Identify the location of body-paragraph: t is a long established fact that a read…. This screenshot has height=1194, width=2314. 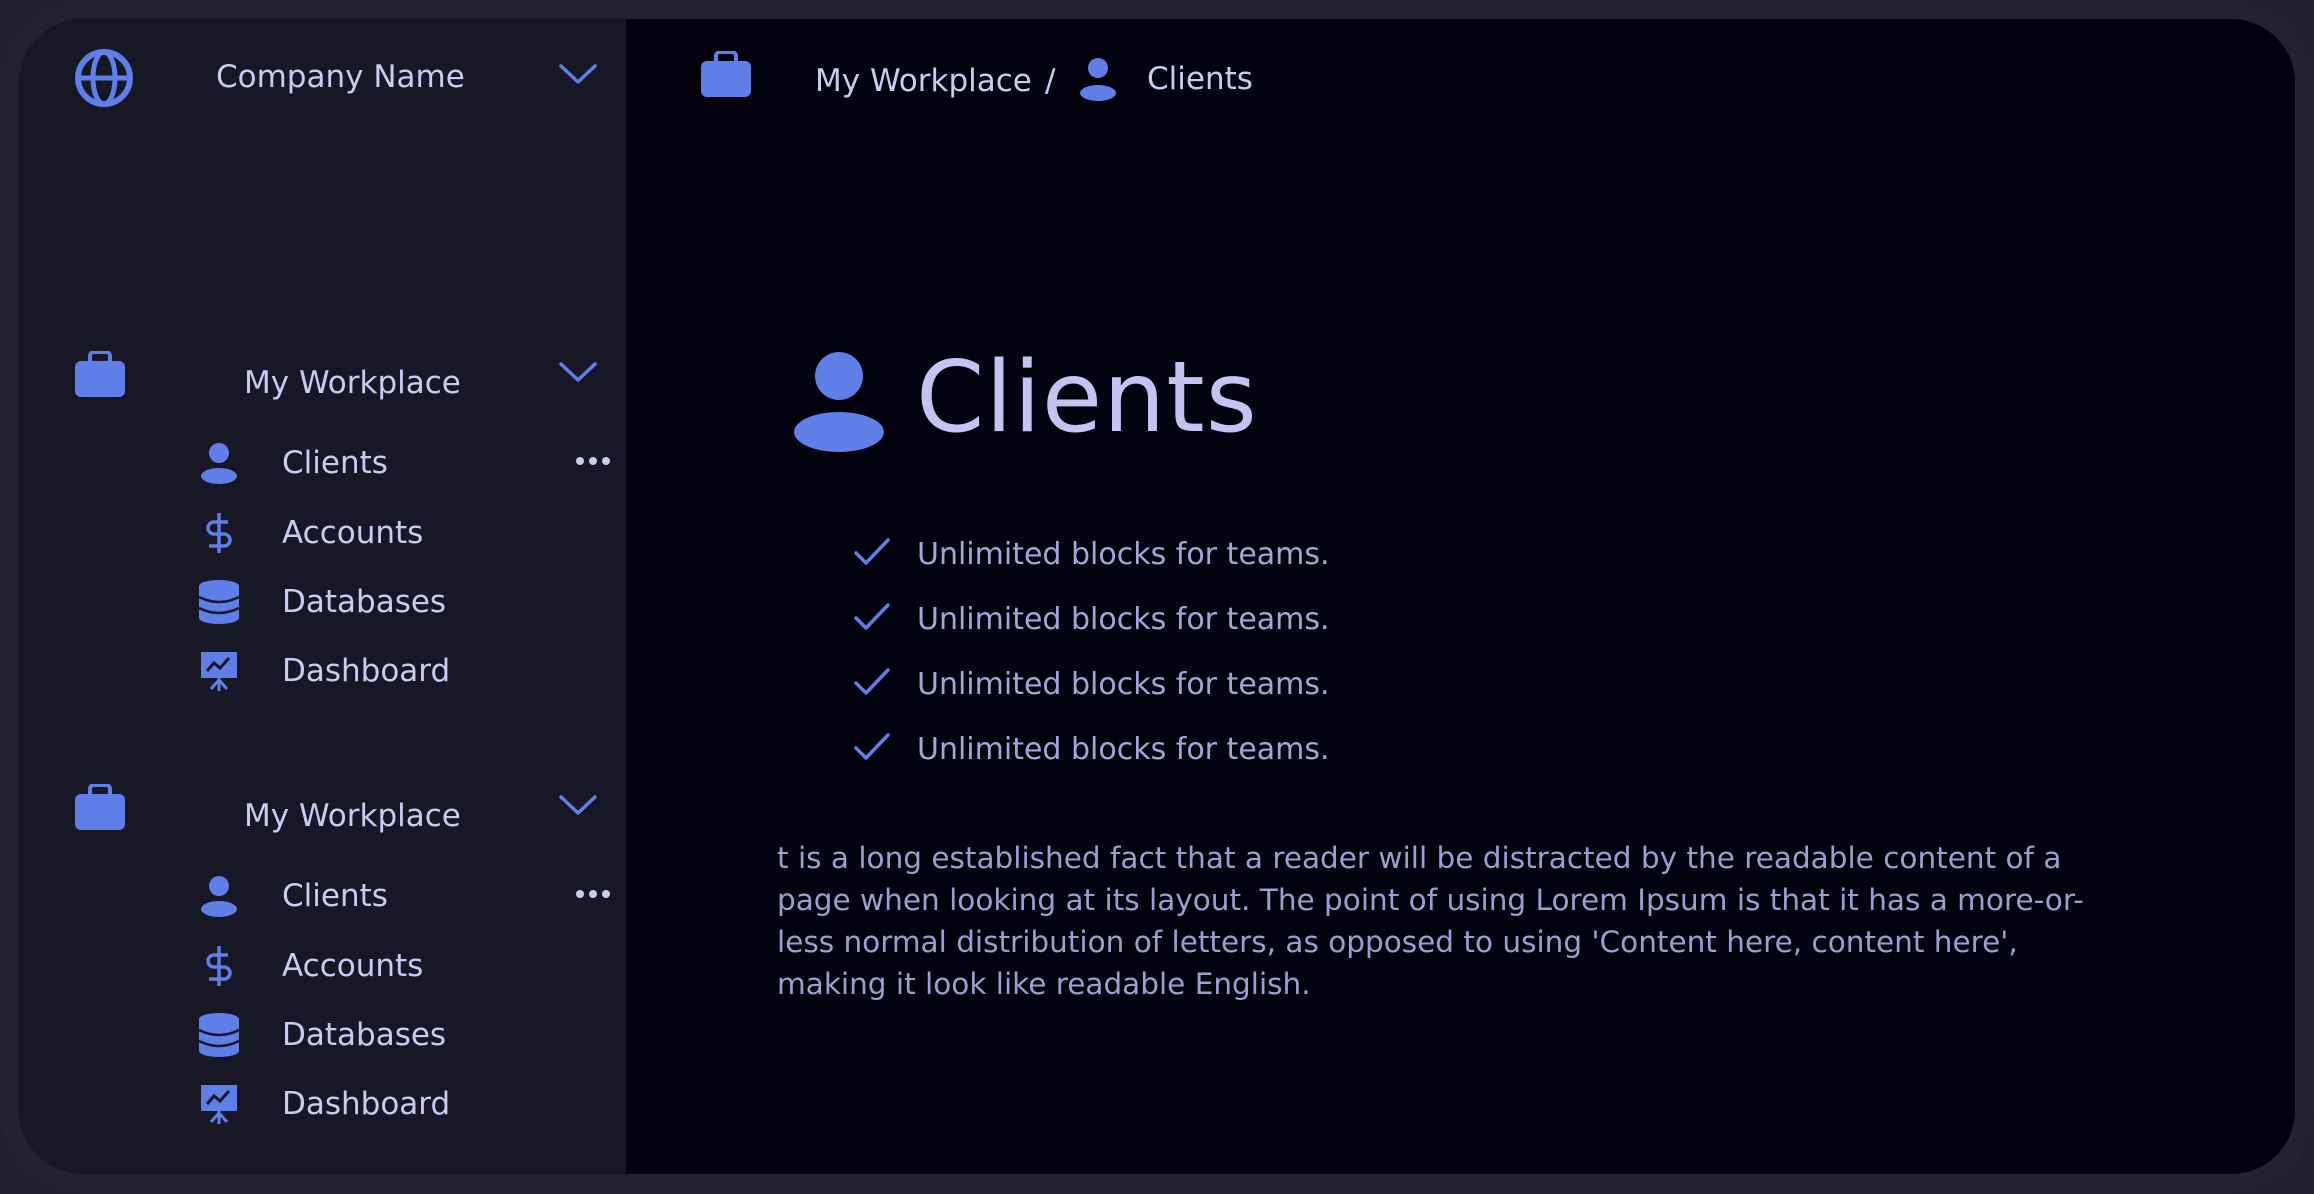
(1430, 921).